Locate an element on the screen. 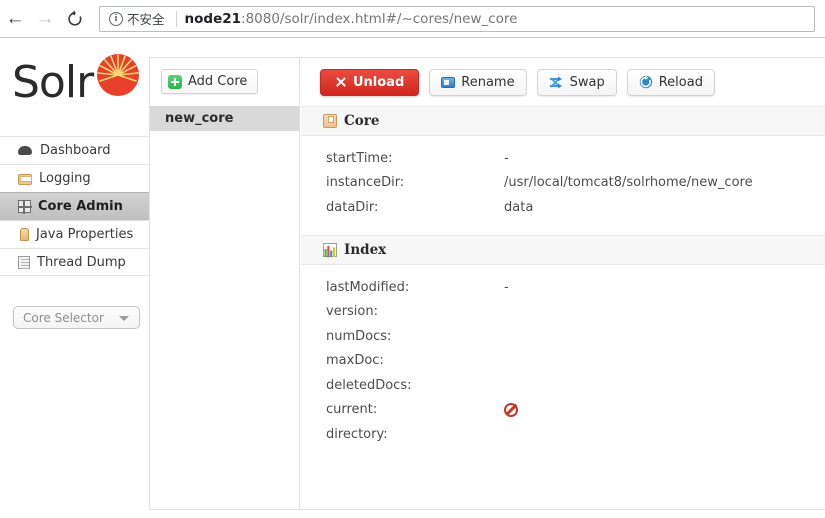  sidebar-item-label: Java Properties is located at coordinates (85, 234).